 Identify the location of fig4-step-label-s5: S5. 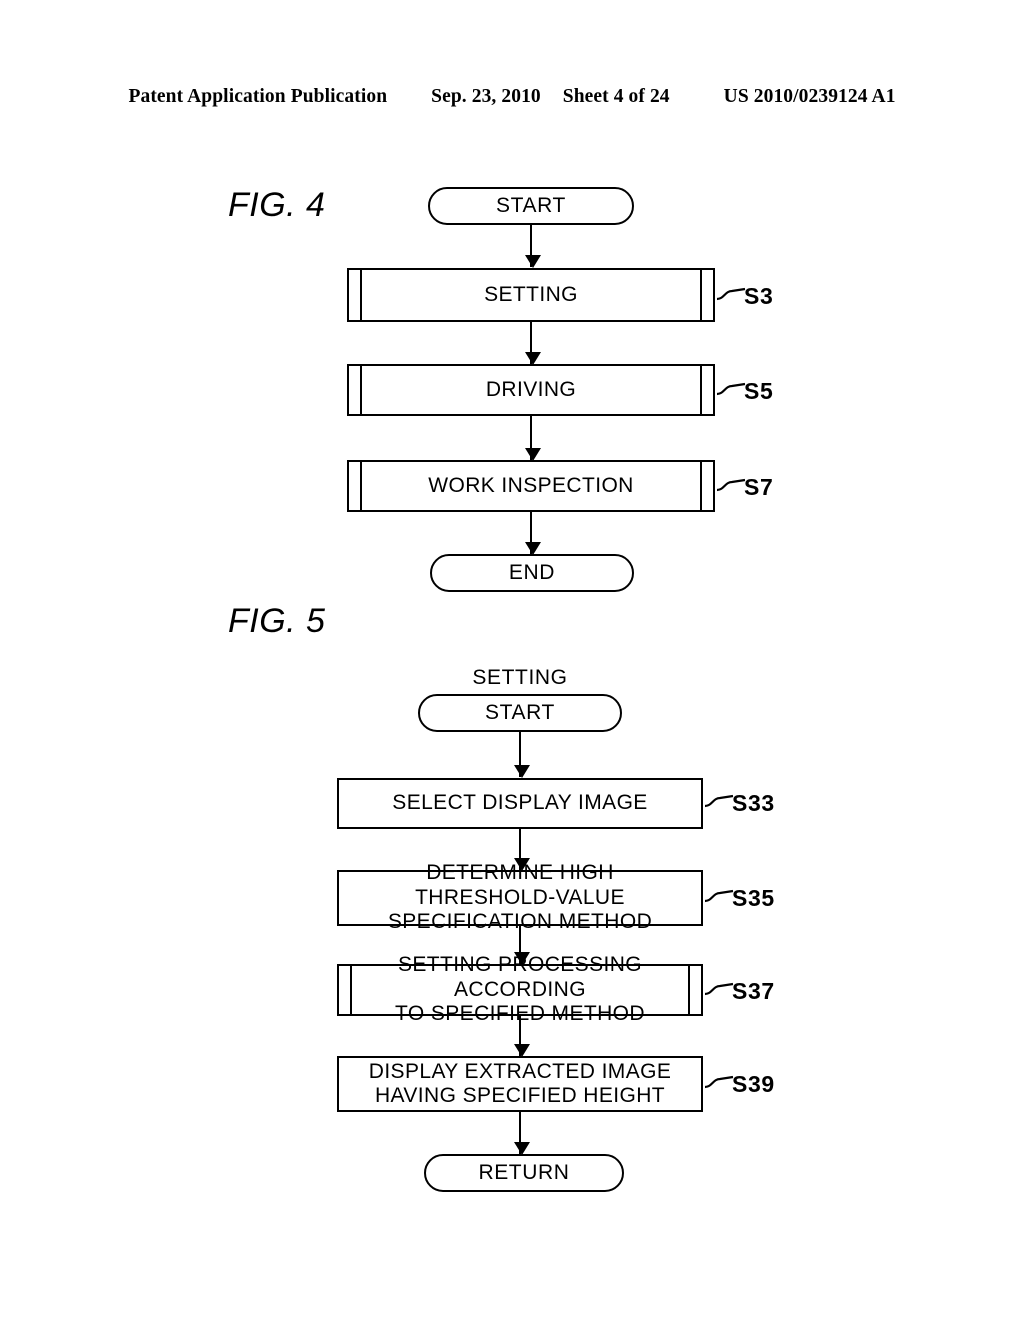
(759, 391).